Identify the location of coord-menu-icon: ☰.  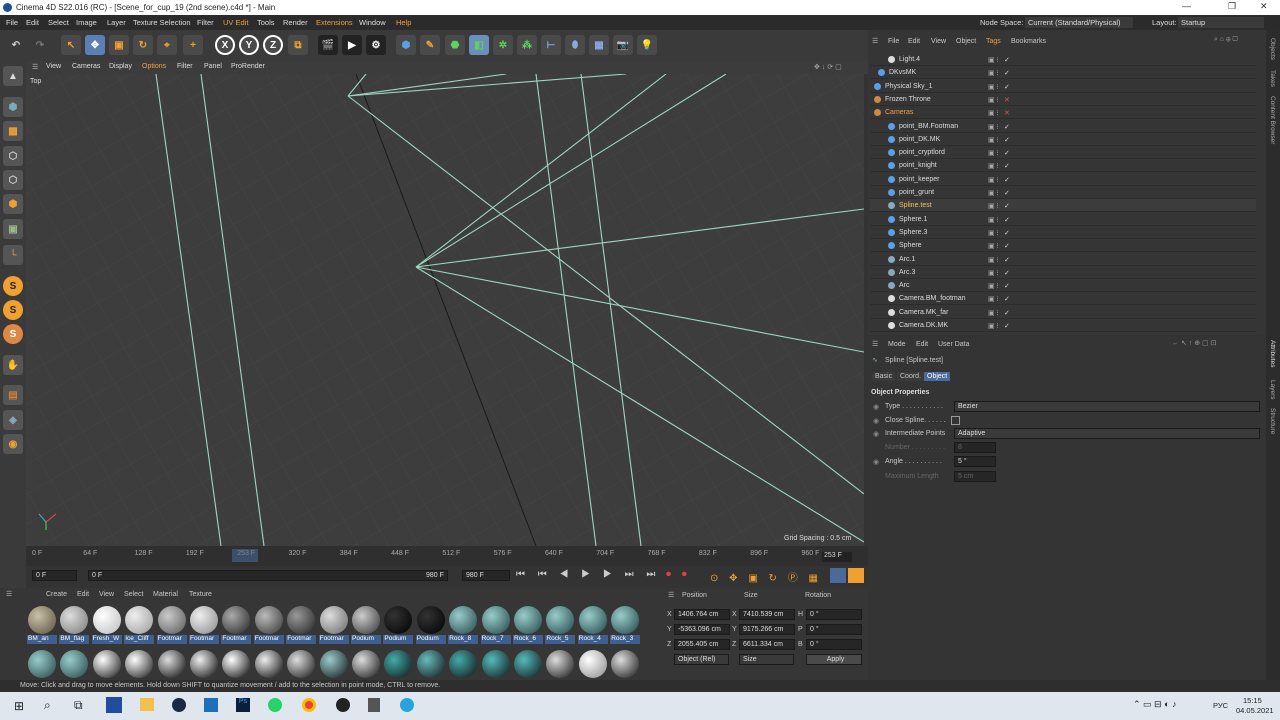
(671, 595).